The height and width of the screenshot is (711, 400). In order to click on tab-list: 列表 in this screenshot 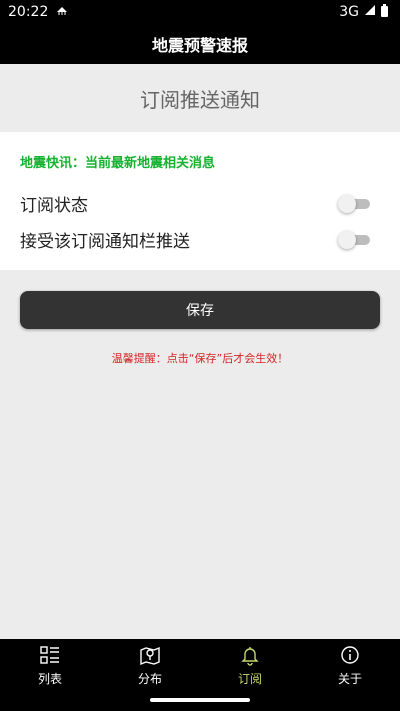, I will do `click(50, 675)`.